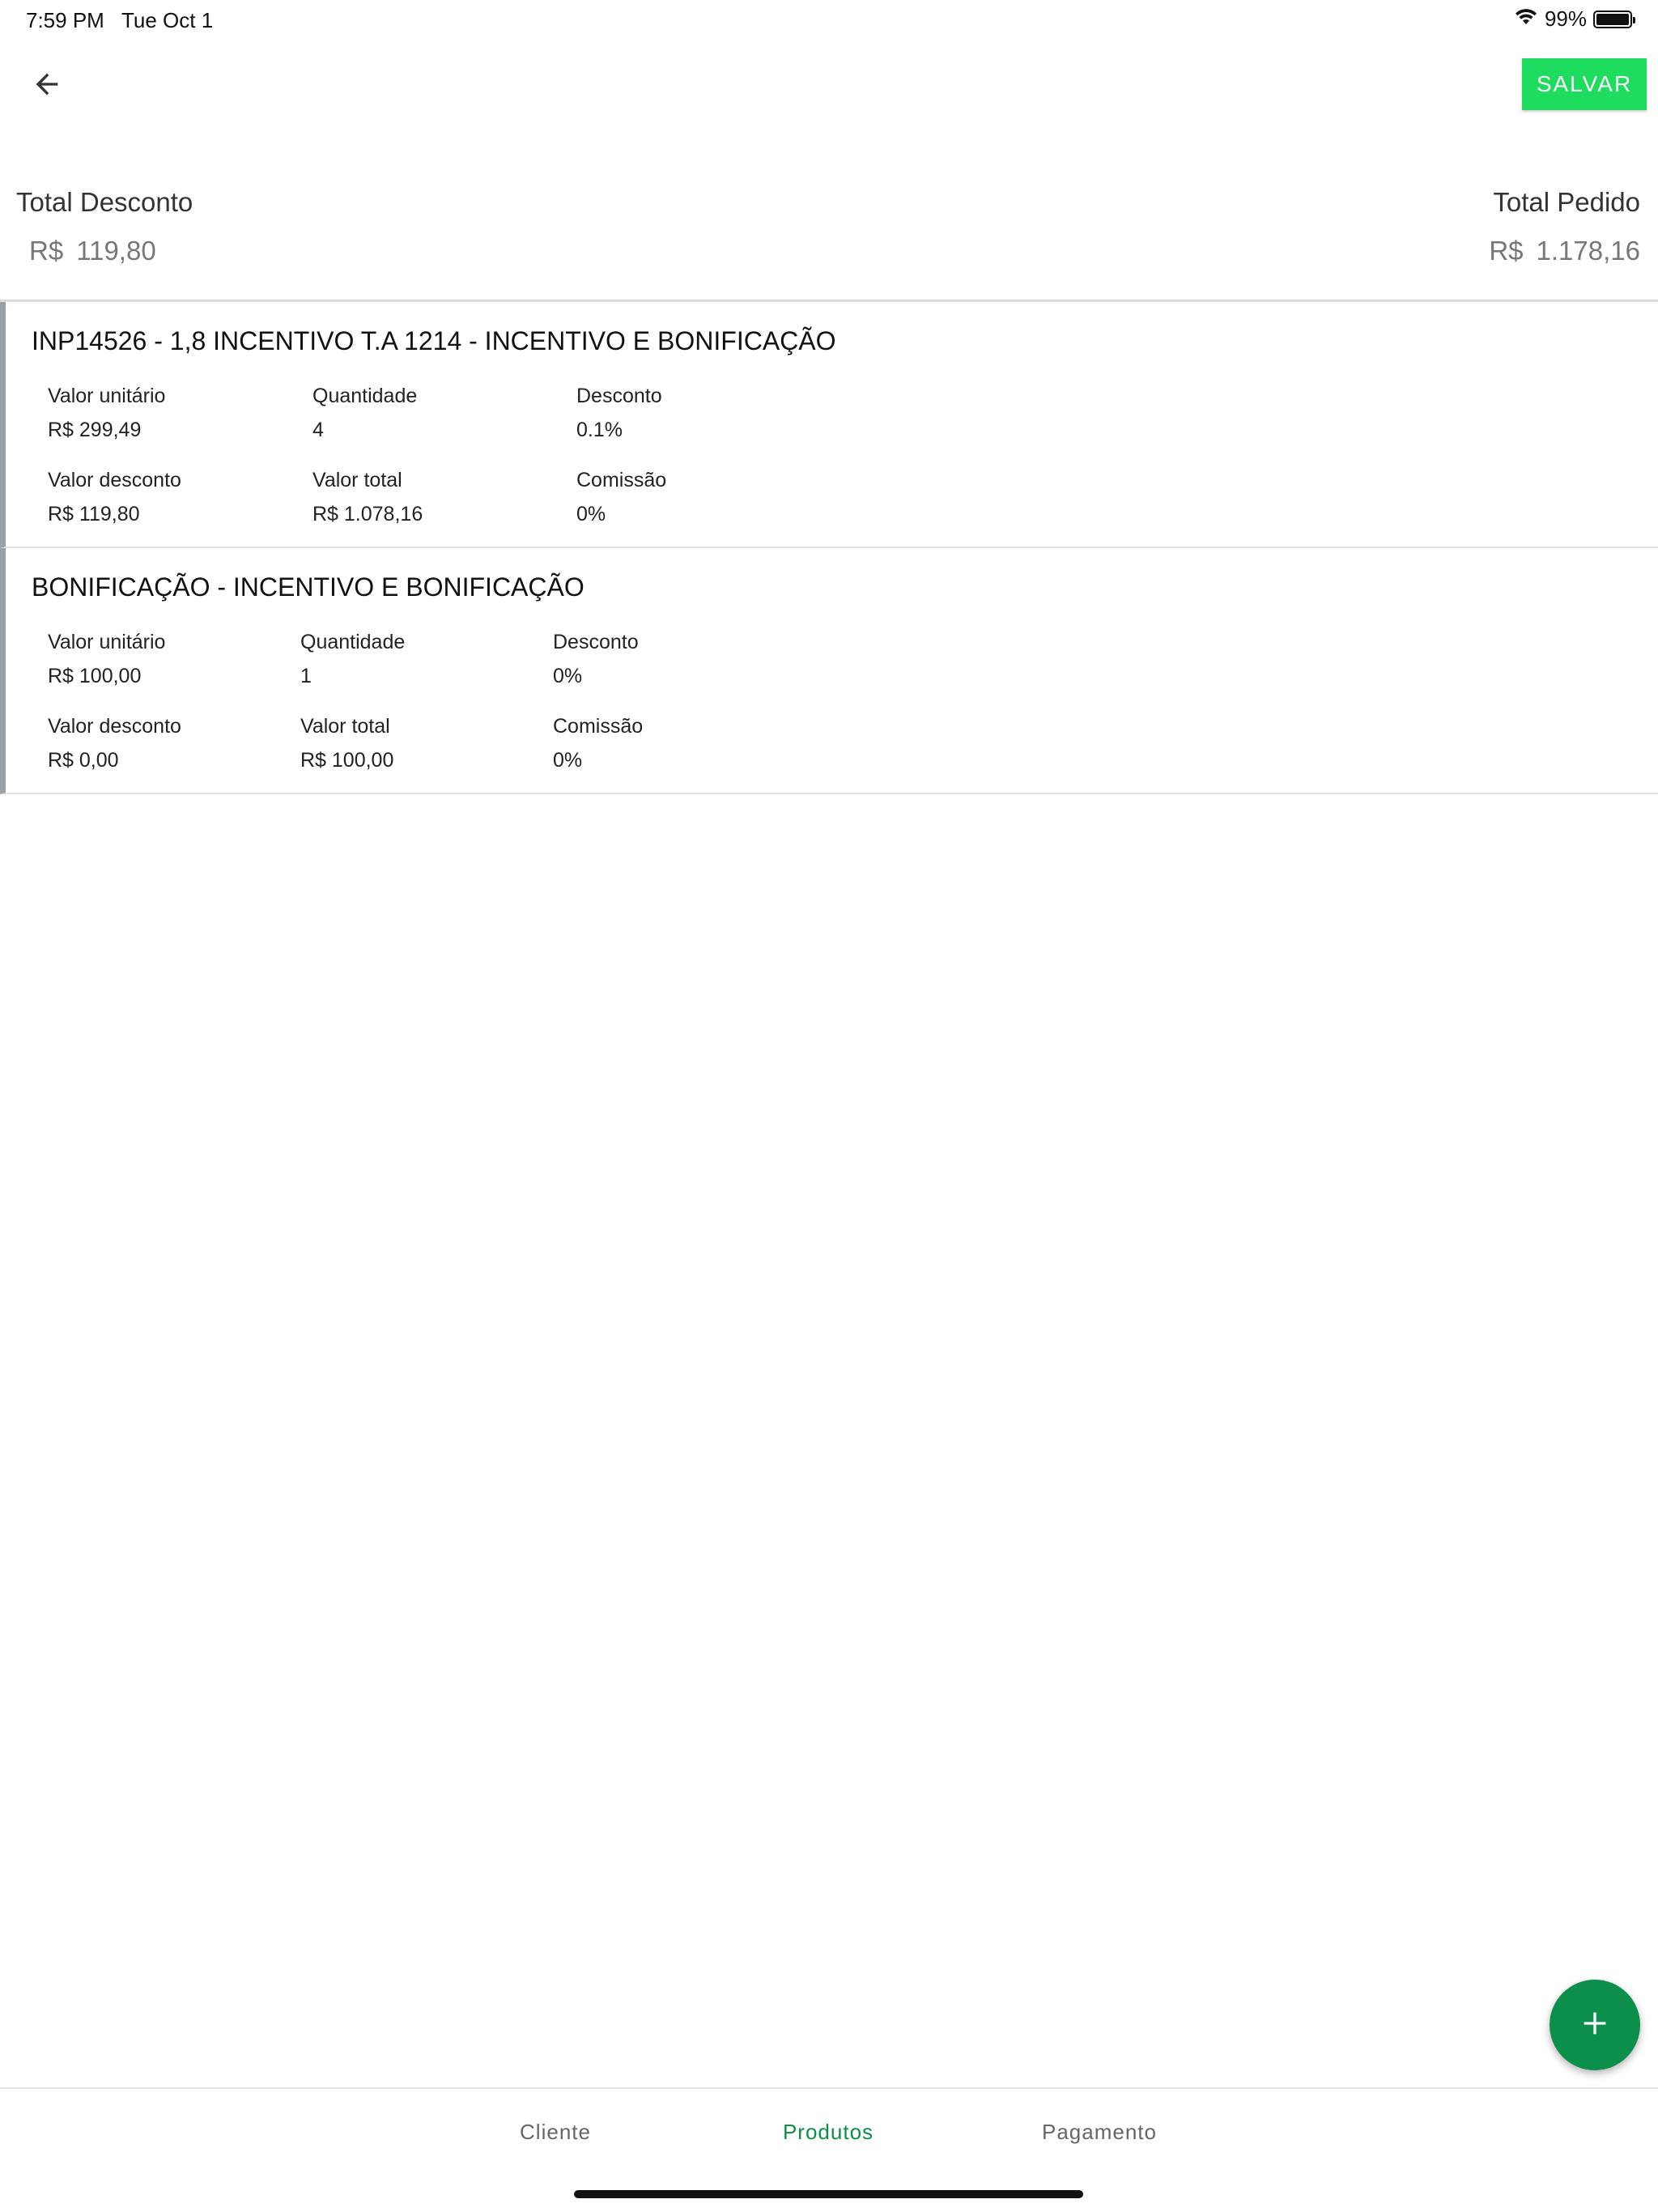  I want to click on plus-icon, so click(1595, 2026).